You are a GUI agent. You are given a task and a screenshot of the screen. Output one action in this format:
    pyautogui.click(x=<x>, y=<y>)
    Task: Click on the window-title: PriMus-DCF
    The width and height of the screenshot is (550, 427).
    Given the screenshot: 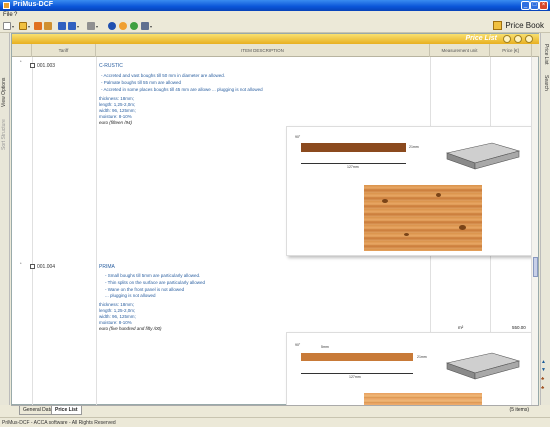 What is the action you would take?
    pyautogui.click(x=33, y=4)
    